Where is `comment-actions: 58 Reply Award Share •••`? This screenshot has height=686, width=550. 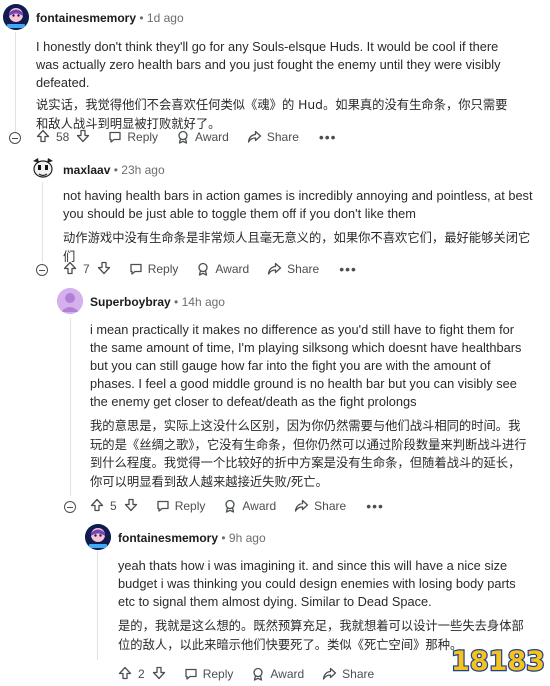
comment-actions: 58 Reply Award Share ••• is located at coordinates (186, 137).